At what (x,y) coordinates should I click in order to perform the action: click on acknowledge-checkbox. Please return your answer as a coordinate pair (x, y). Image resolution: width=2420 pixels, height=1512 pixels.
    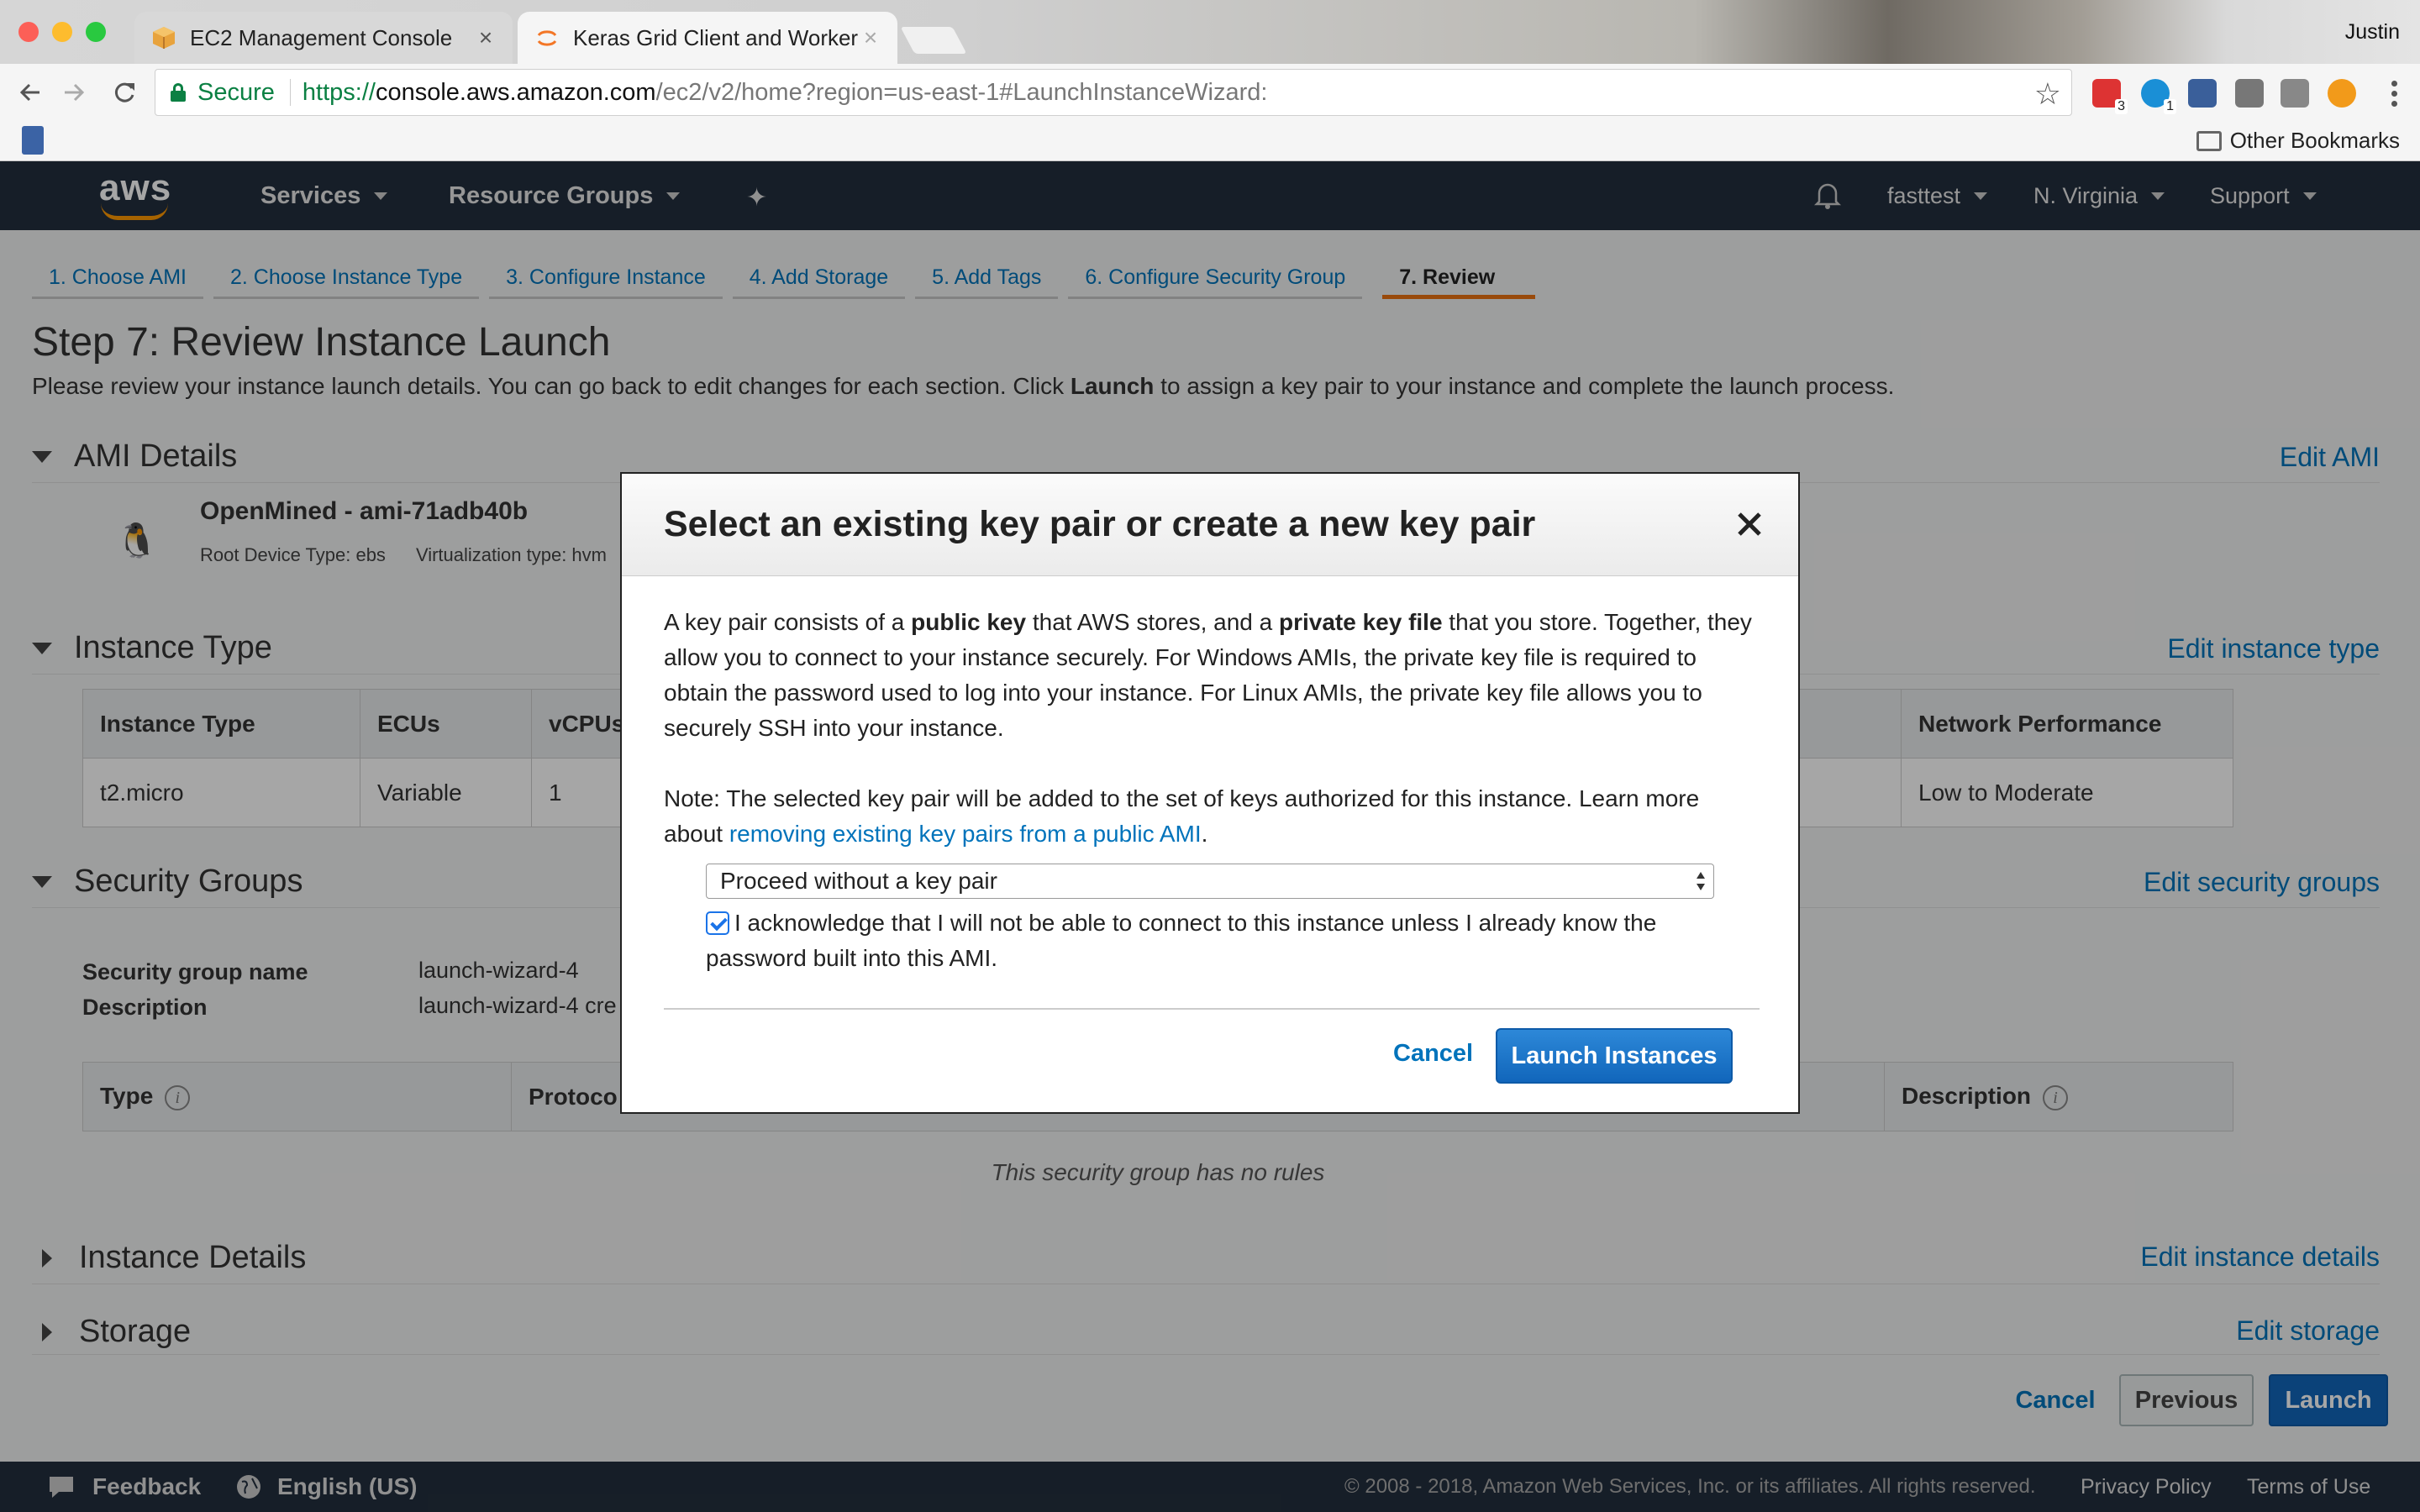
    Looking at the image, I should click on (718, 923).